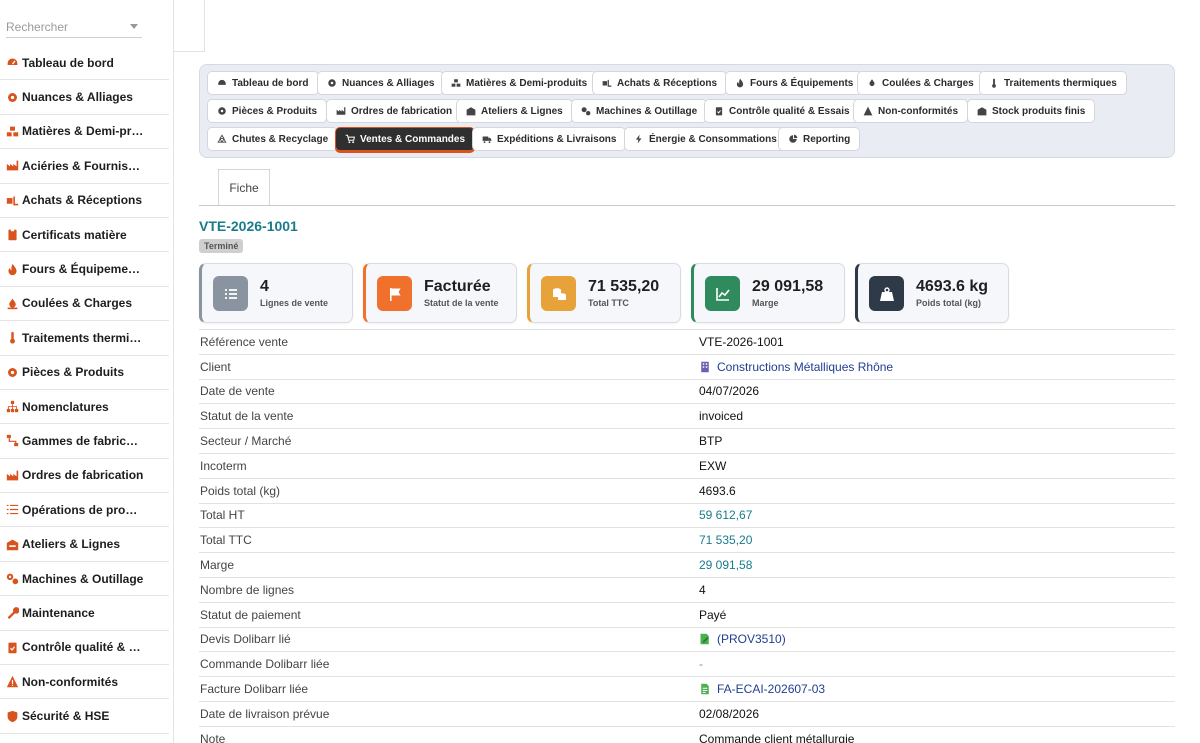 This screenshot has width=1200, height=743. Describe the element at coordinates (84, 407) in the screenshot. I see `sidebar-item-nomenclatures: Nomenclatures` at that location.